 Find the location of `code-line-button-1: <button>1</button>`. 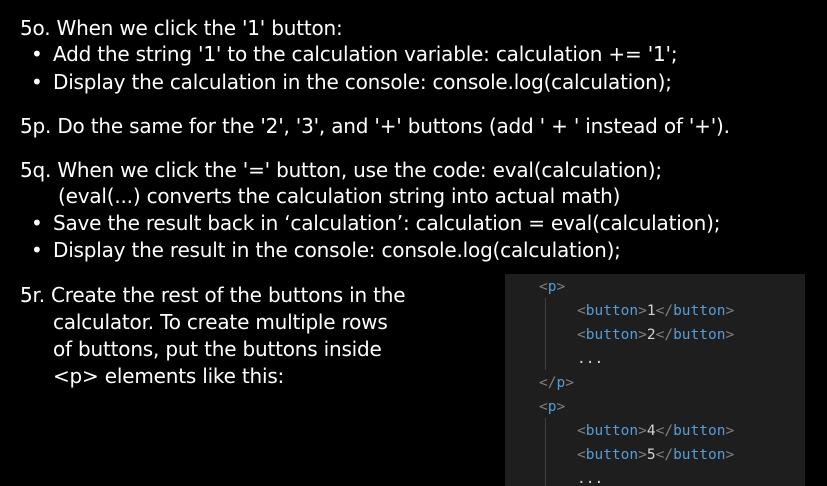

code-line-button-1: <button>1</button> is located at coordinates (656, 311).